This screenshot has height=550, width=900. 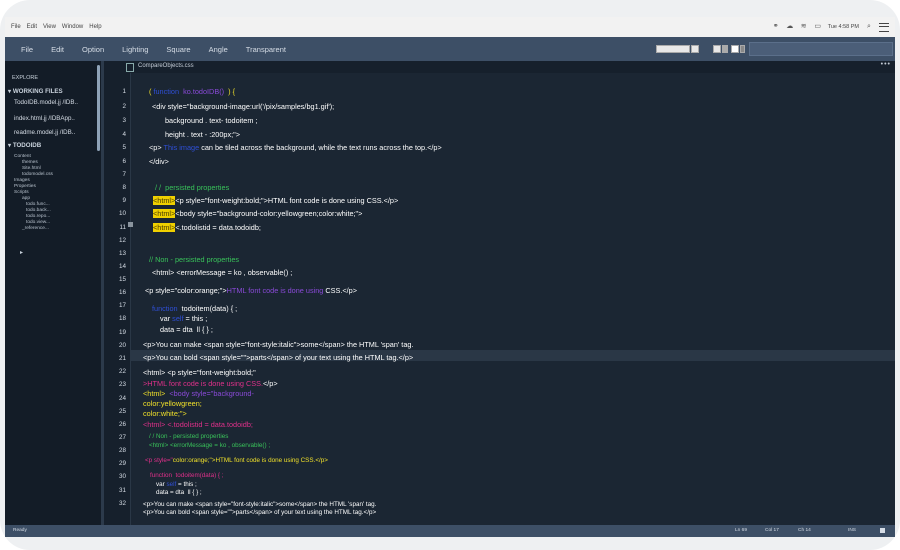 What do you see at coordinates (211, 120) in the screenshot?
I see `code-line: background . text- todoitem ;` at bounding box center [211, 120].